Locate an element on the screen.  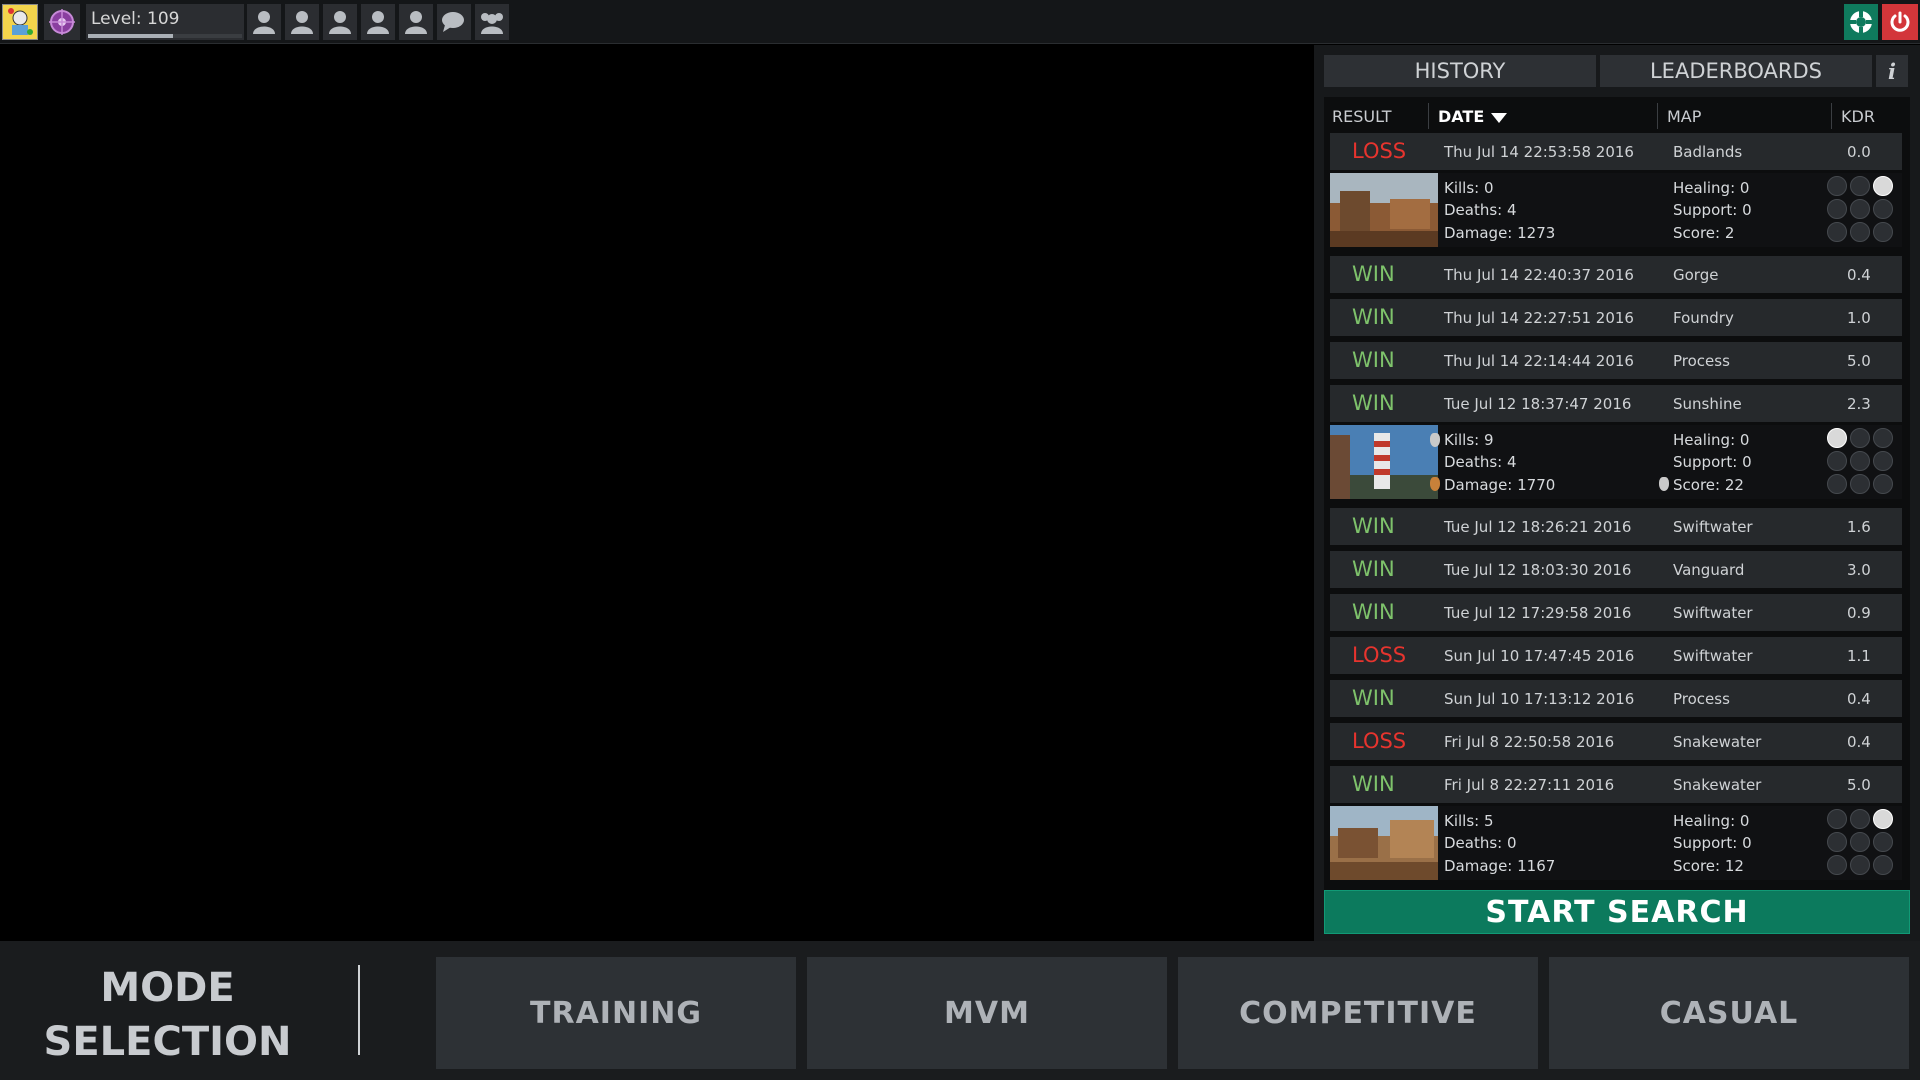
stat-damage: Damage: 1167 is located at coordinates (1500, 866).